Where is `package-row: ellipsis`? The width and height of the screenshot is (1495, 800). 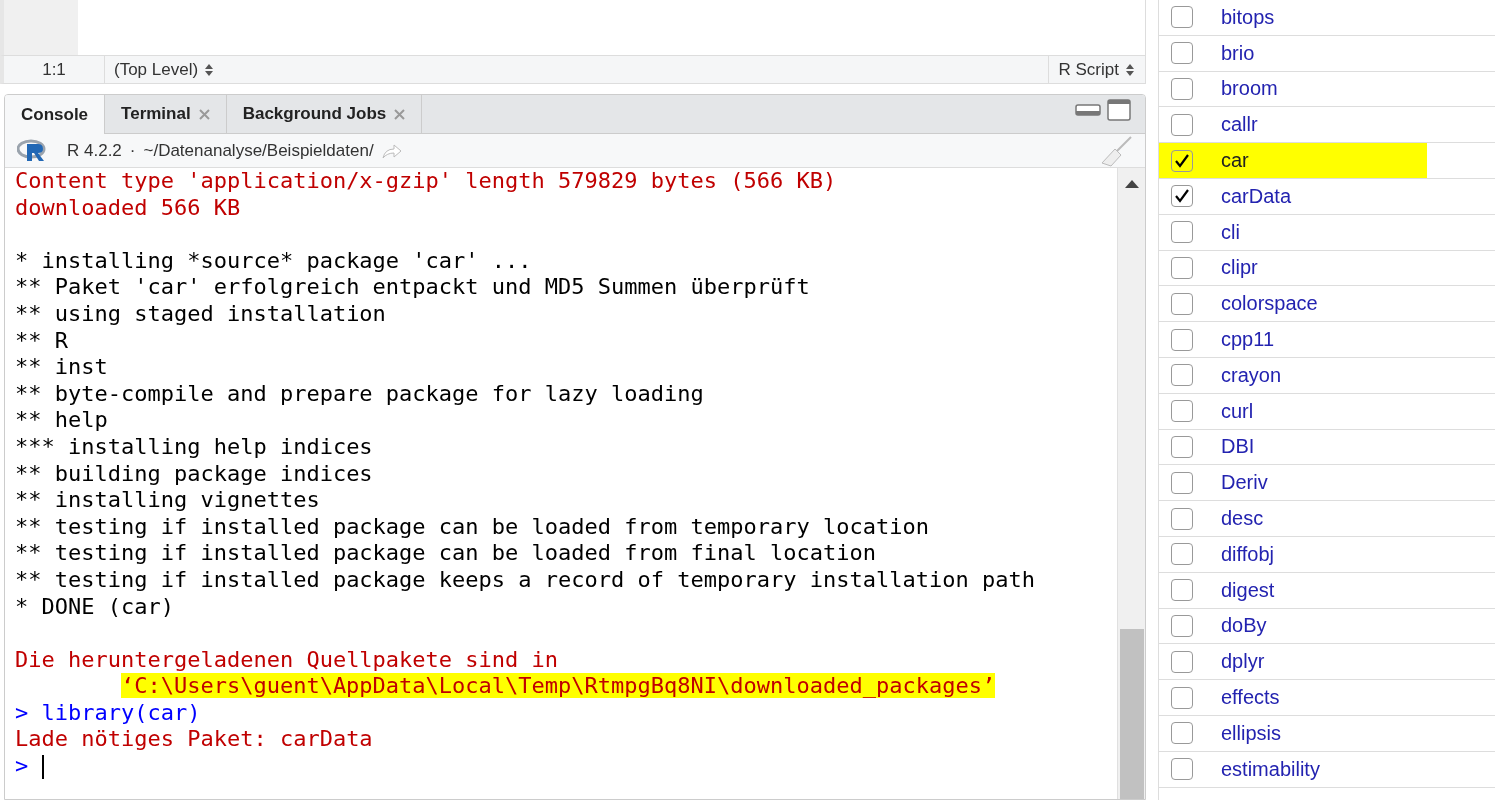
package-row: ellipsis is located at coordinates (1327, 733).